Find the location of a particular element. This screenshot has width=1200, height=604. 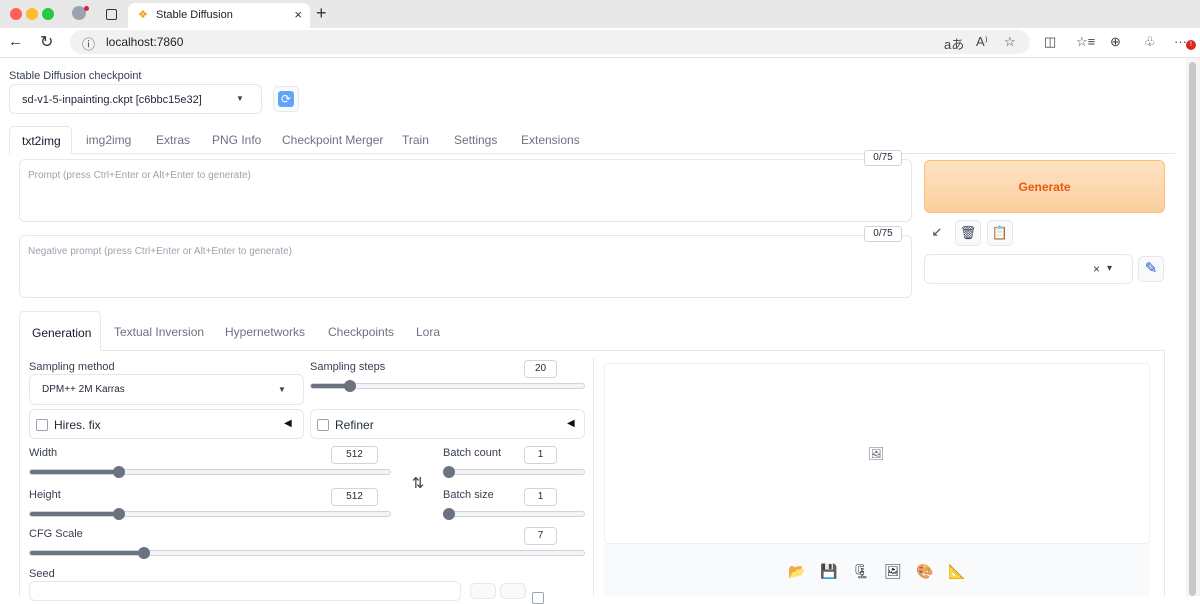

zip-icon: 🗜 is located at coordinates (861, 571).